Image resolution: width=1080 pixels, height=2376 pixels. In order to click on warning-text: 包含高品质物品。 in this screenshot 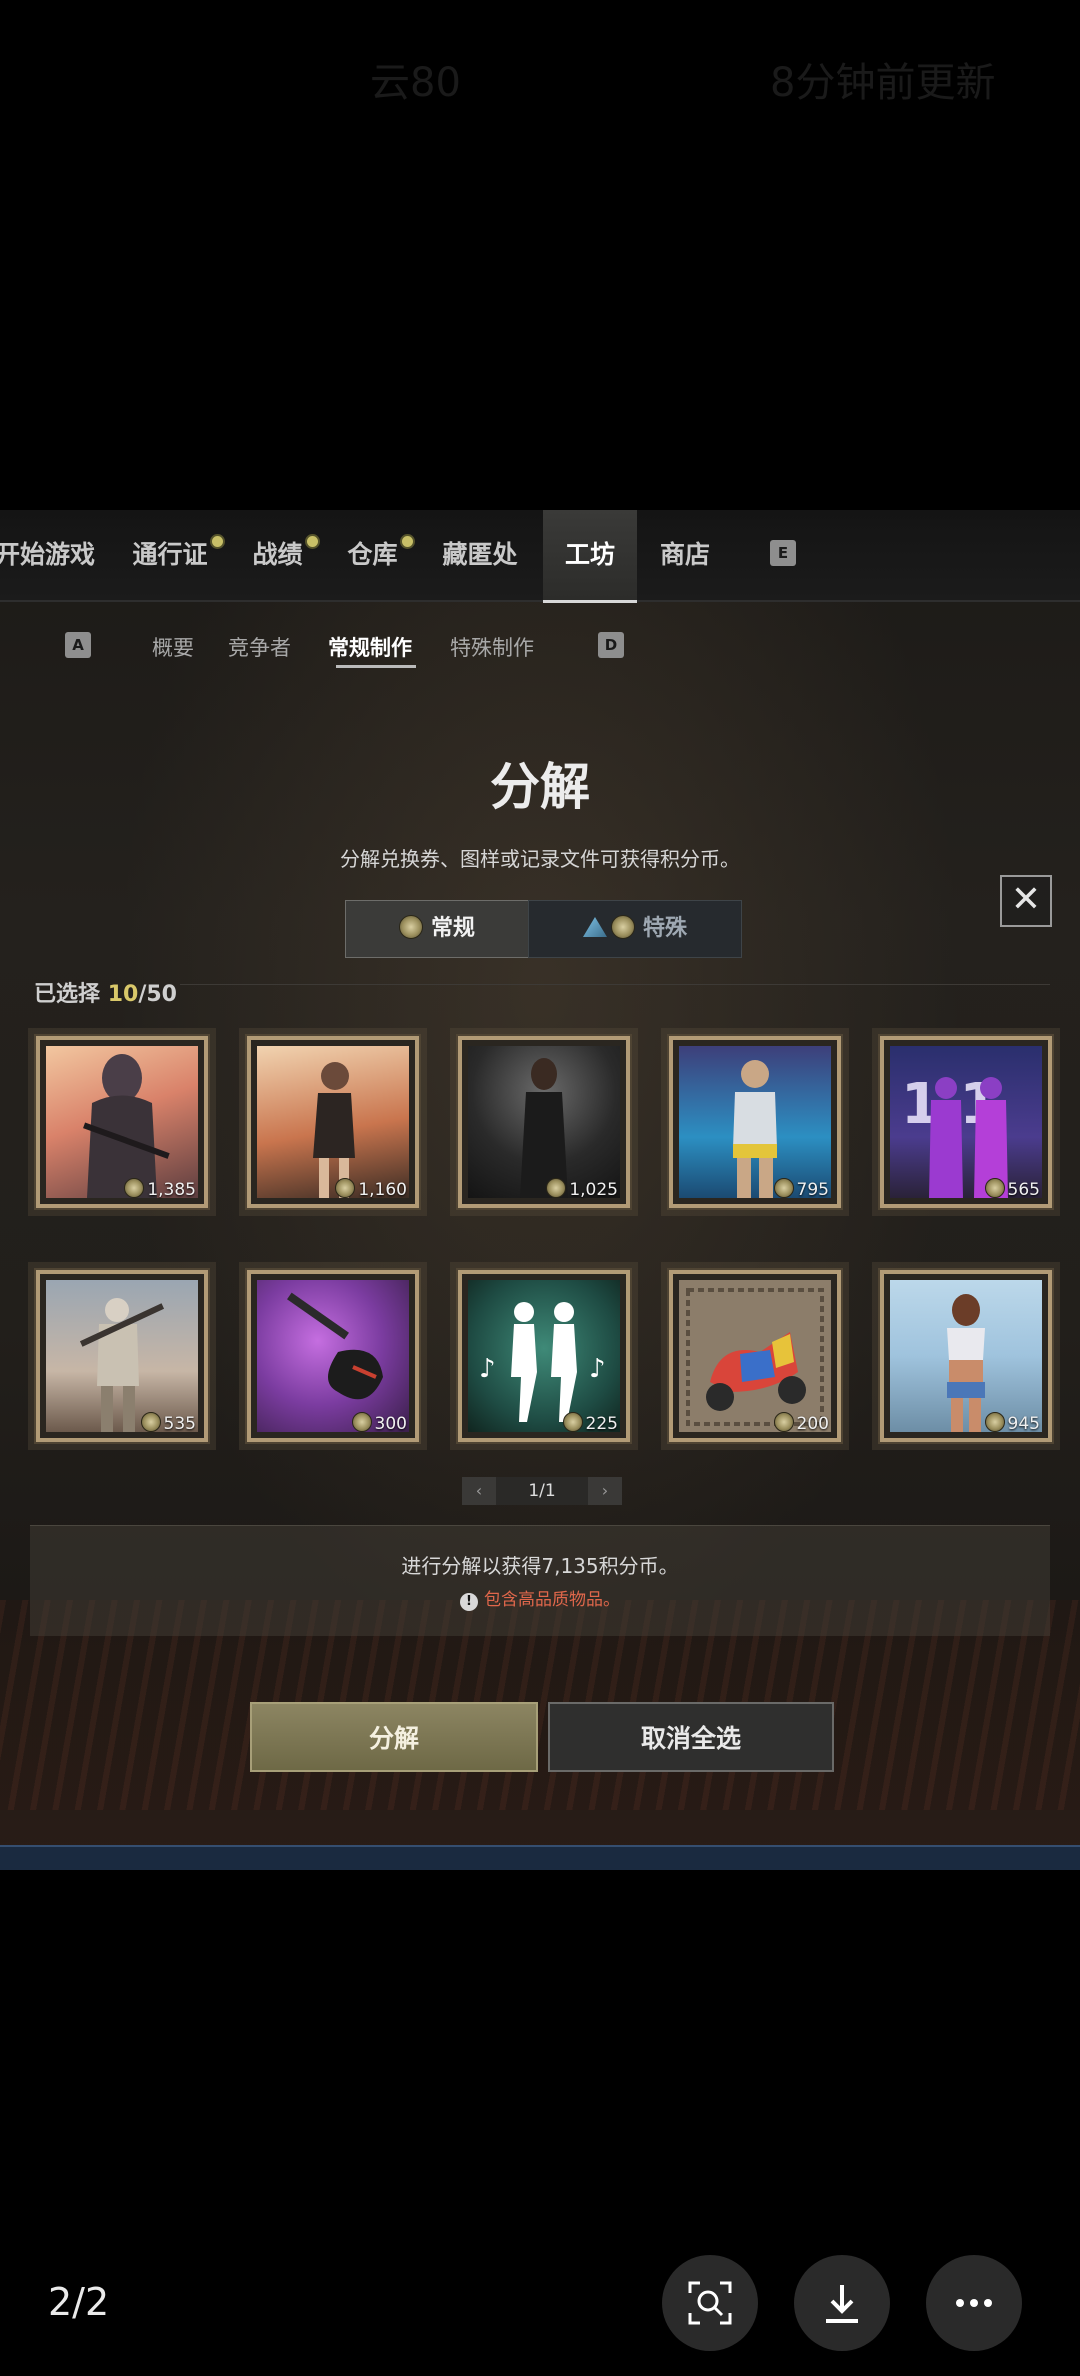, I will do `click(552, 1600)`.